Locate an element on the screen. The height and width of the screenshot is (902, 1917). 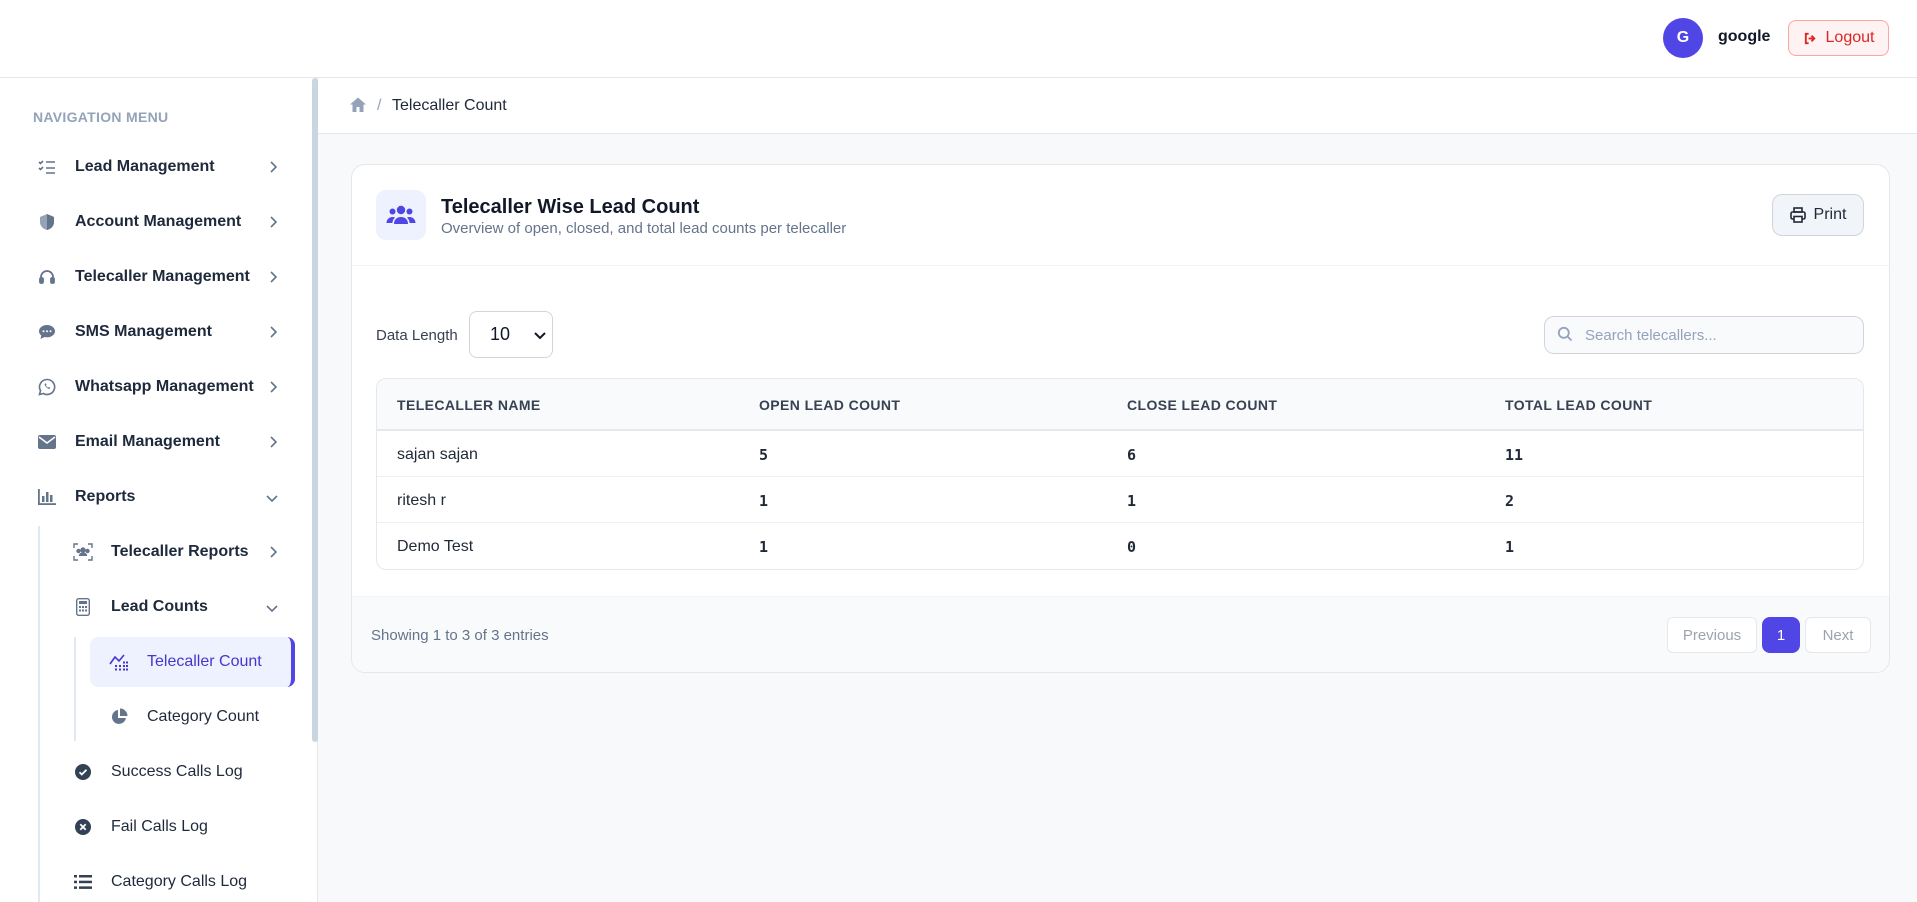
cell-close-lead-count: 0 is located at coordinates (1132, 547).